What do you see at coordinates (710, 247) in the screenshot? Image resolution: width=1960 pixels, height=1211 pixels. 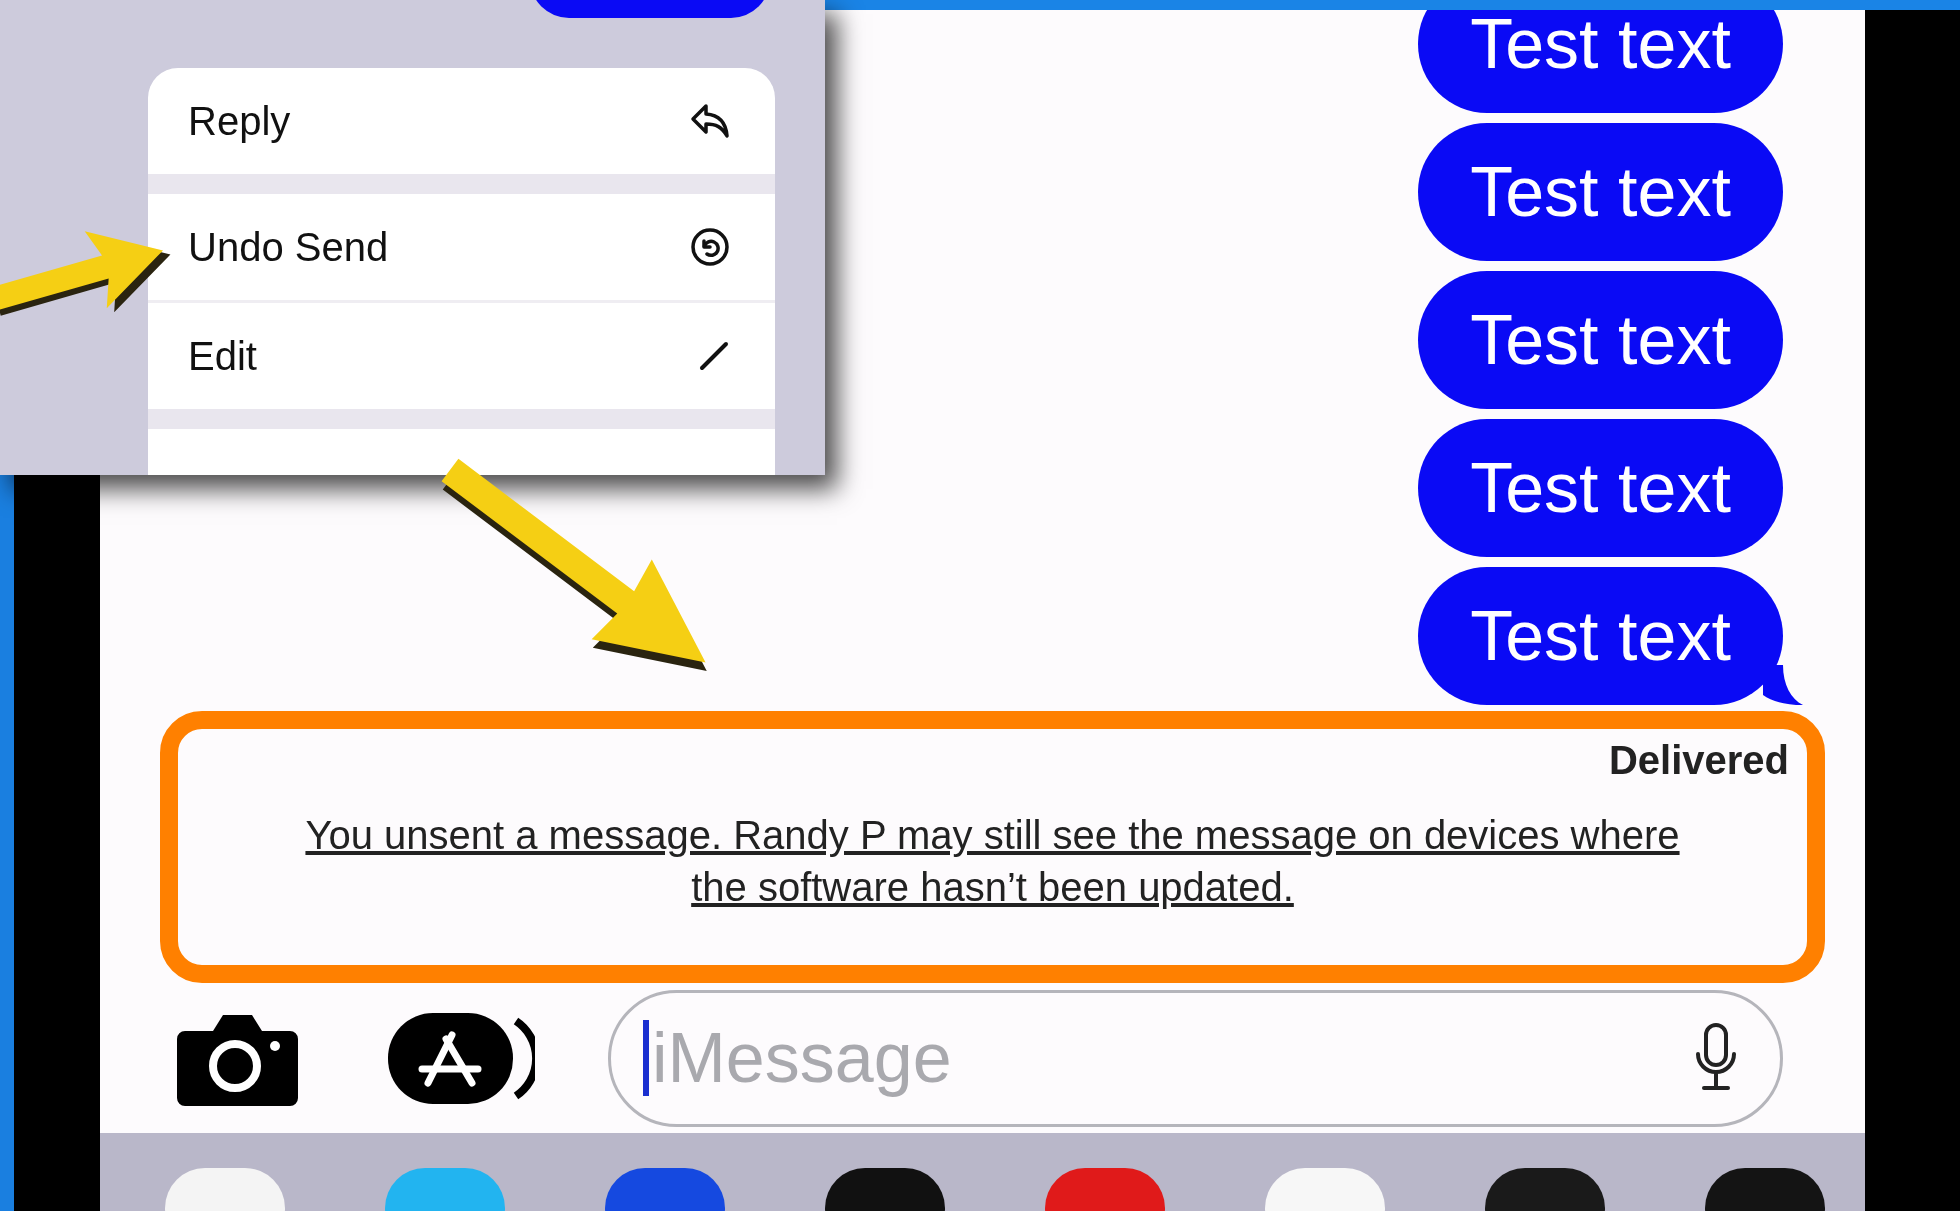 I see `undo-icon` at bounding box center [710, 247].